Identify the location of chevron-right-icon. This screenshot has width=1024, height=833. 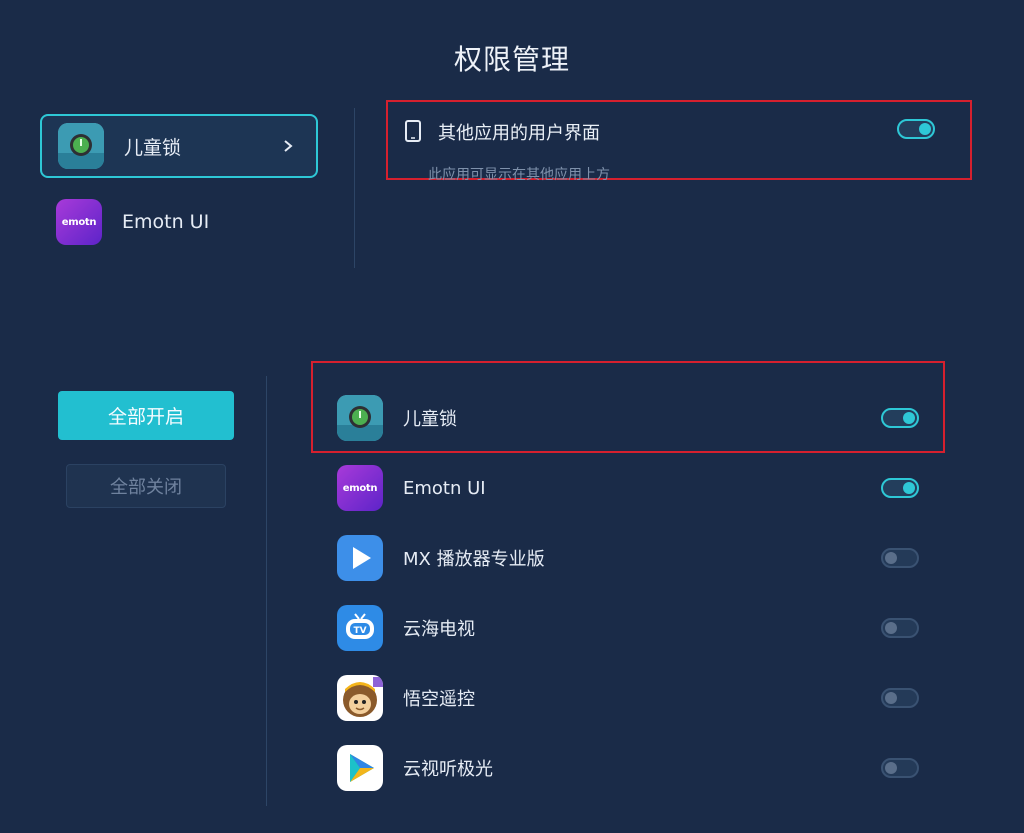
(288, 146).